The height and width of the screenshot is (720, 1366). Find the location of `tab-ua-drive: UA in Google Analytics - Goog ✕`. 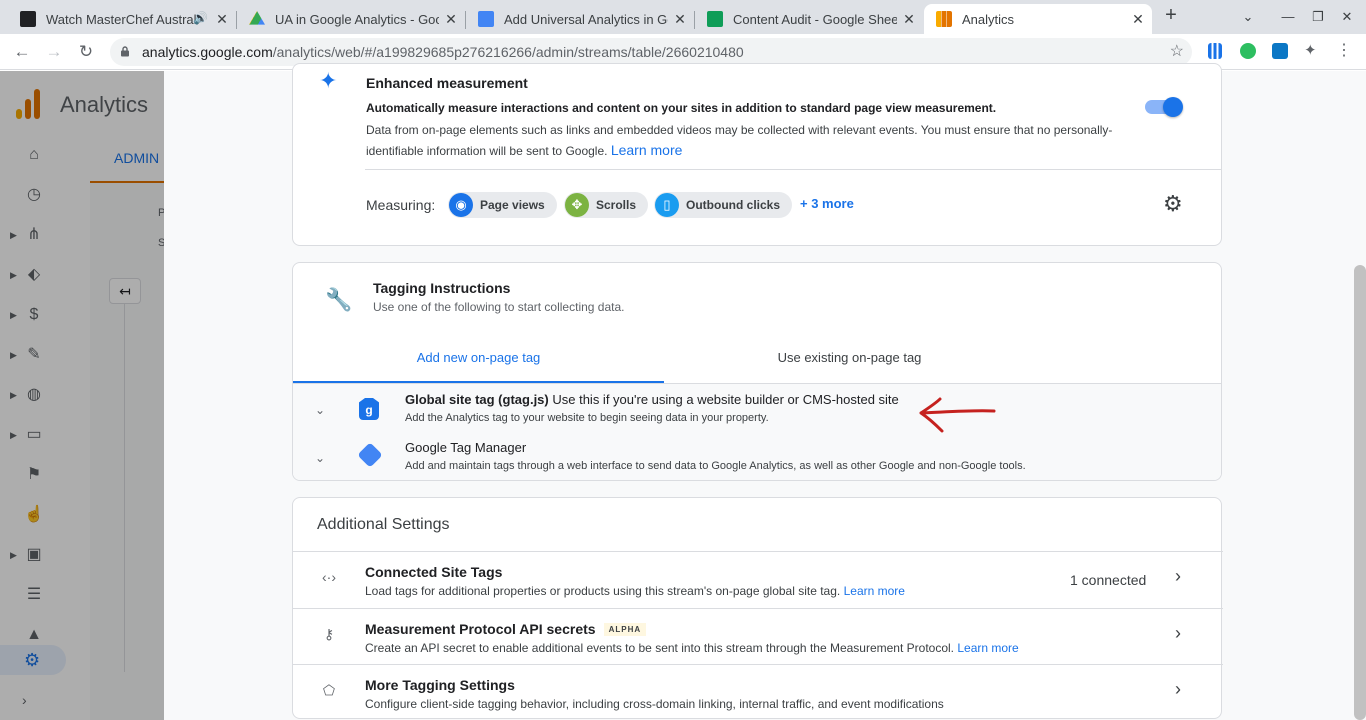

tab-ua-drive: UA in Google Analytics - Goog ✕ is located at coordinates (351, 19).